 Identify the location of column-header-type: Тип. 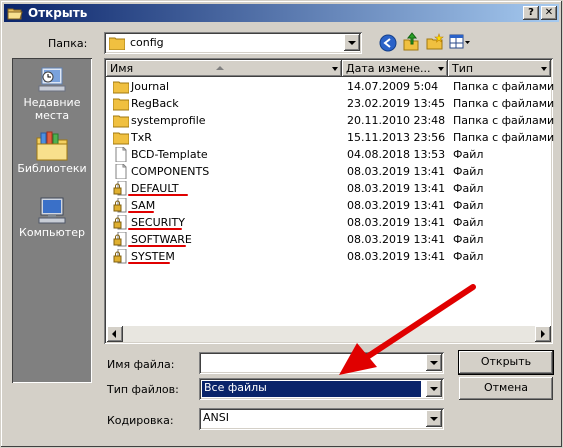
(499, 68).